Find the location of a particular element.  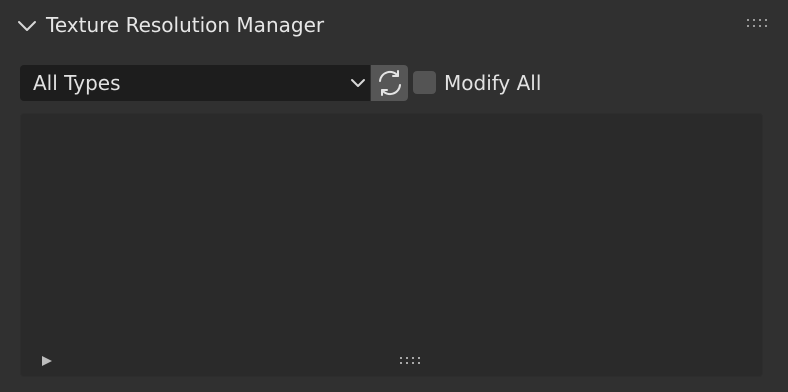

modify-all-checkbox is located at coordinates (424, 82).